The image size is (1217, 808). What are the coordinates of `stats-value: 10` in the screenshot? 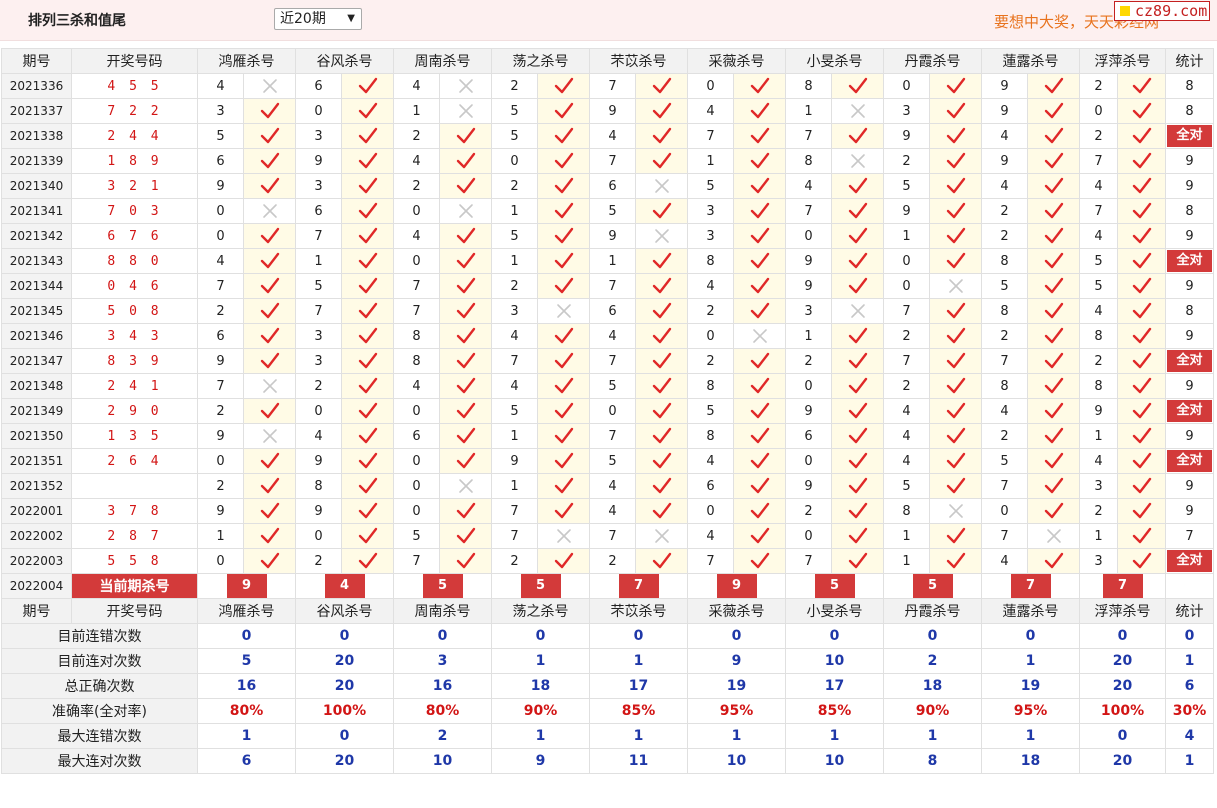 It's located at (736, 761).